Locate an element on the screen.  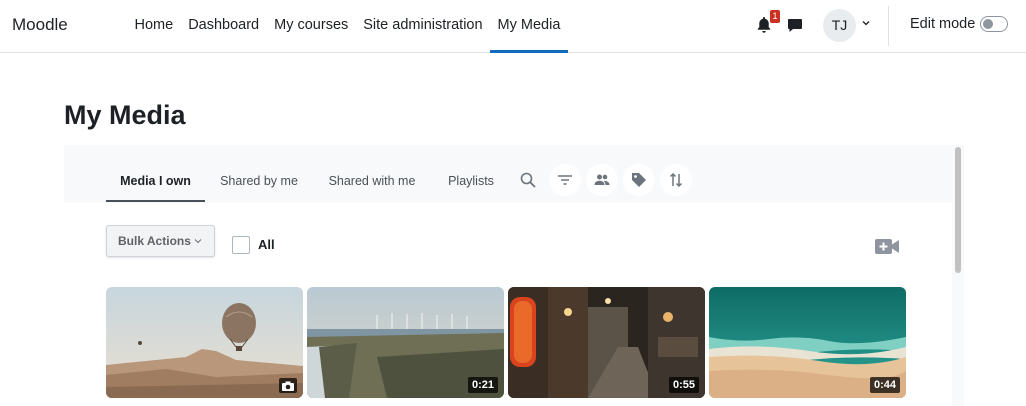
filter-button is located at coordinates (565, 180).